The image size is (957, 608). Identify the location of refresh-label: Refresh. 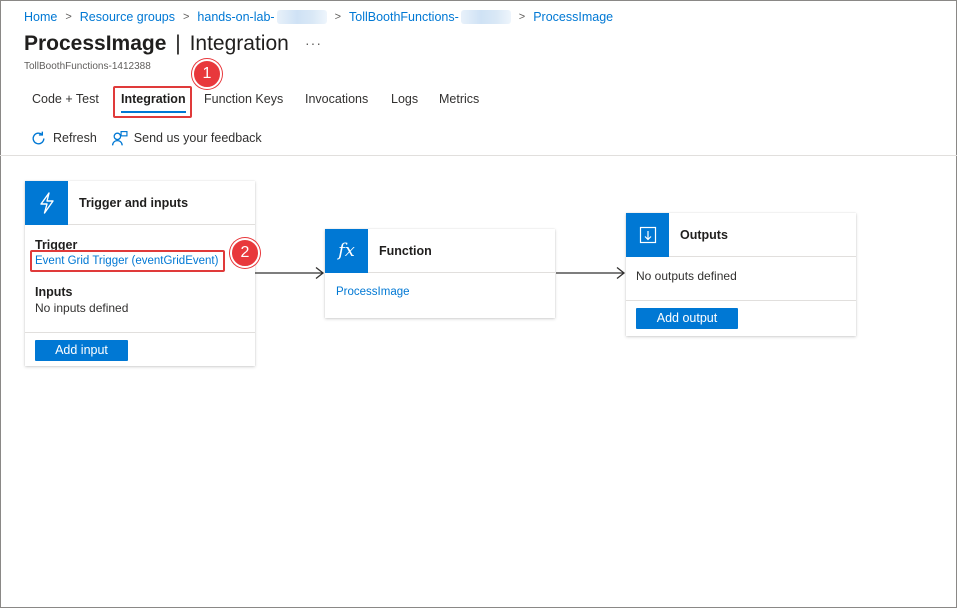
(75, 138).